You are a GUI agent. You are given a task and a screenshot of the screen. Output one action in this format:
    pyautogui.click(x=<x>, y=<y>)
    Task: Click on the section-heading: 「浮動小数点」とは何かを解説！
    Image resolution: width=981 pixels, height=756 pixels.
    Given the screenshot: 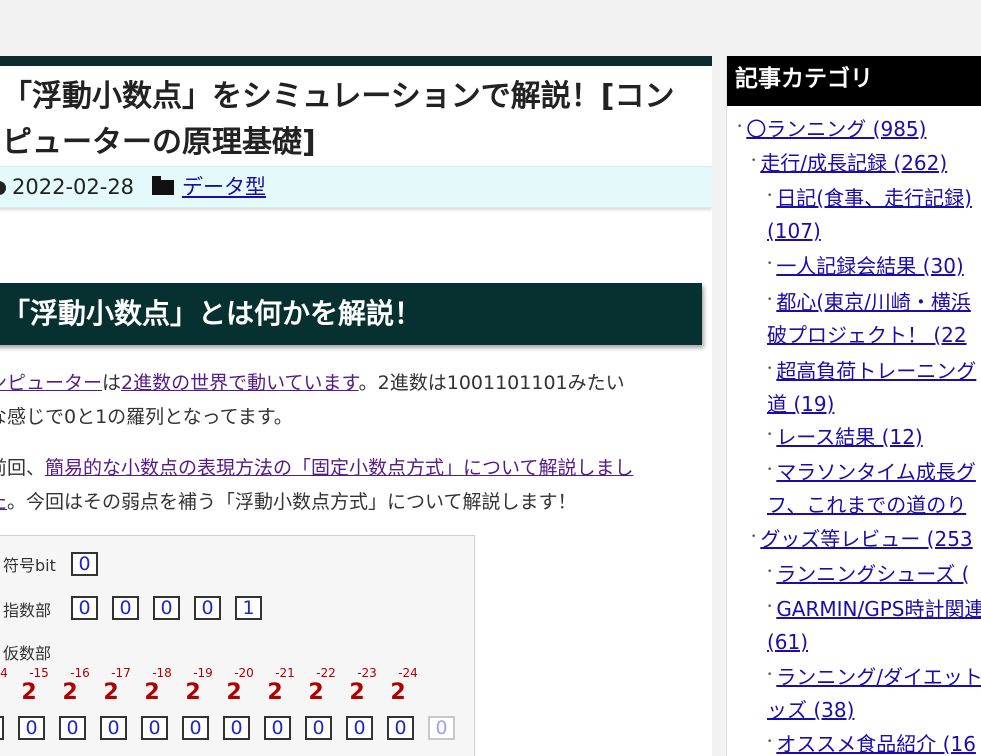 What is the action you would take?
    pyautogui.click(x=351, y=314)
    